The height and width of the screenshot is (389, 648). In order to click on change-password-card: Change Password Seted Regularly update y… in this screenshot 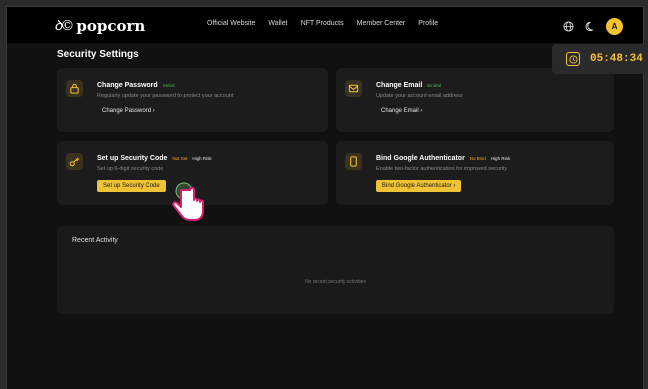, I will do `click(192, 100)`.